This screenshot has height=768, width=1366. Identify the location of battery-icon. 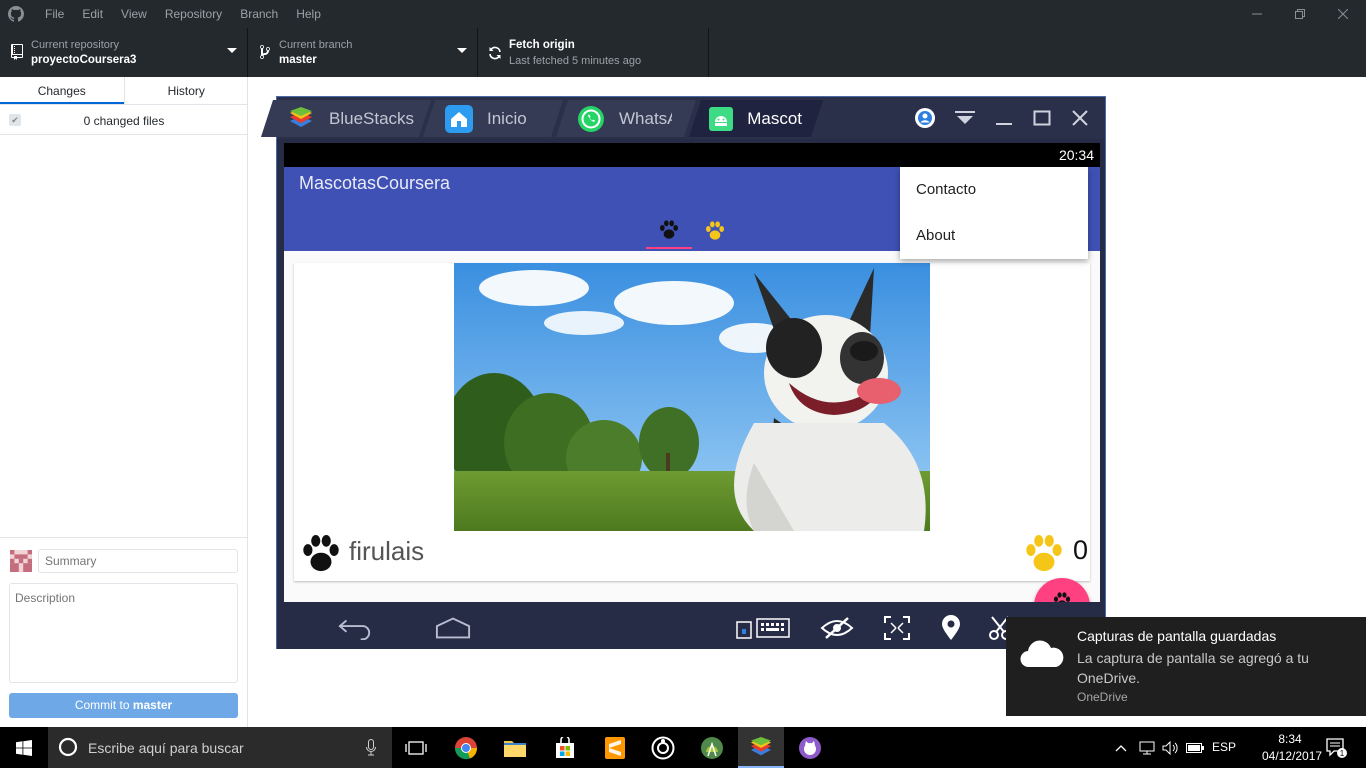
(1195, 747).